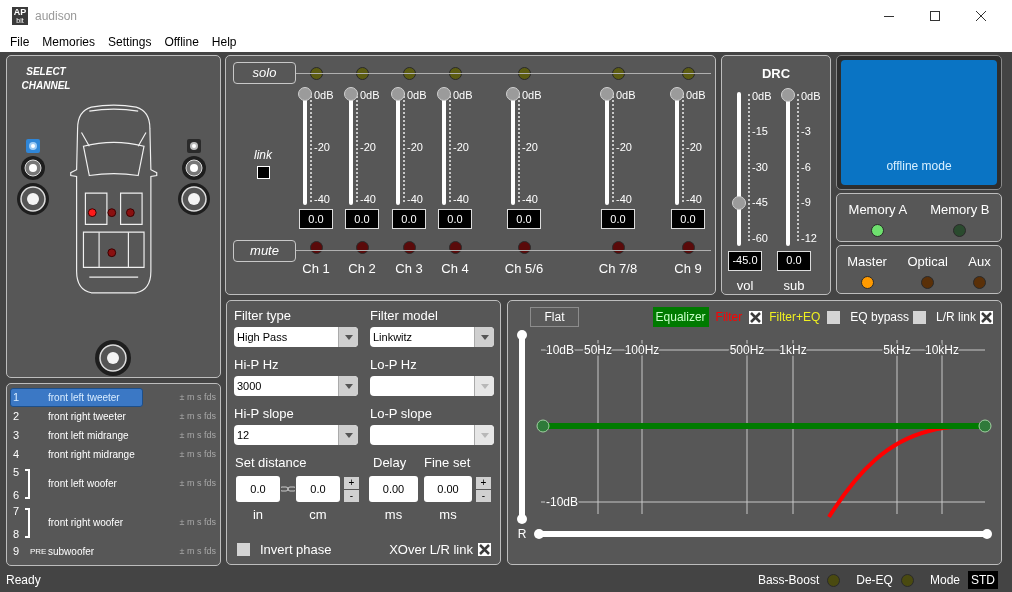 This screenshot has height=592, width=1012. Describe the element at coordinates (264, 414) in the screenshot. I see `field-label: Hi-P slope` at that location.